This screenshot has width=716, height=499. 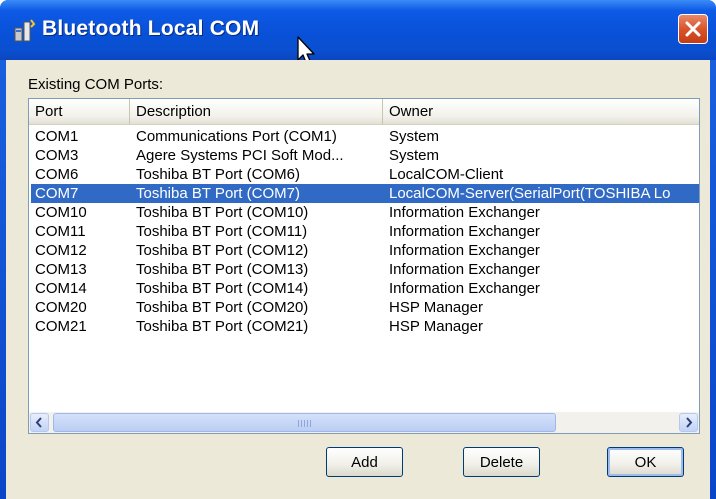 What do you see at coordinates (60, 231) in the screenshot?
I see `port-cell: COM11` at bounding box center [60, 231].